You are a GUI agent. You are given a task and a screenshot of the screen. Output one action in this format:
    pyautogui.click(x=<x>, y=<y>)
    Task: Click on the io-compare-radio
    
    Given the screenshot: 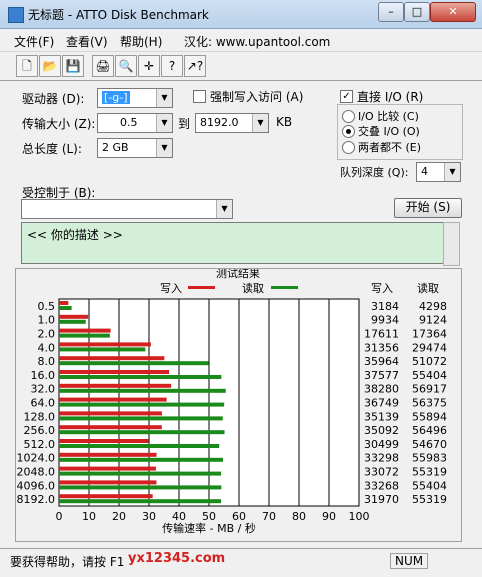 What is the action you would take?
    pyautogui.click(x=348, y=116)
    